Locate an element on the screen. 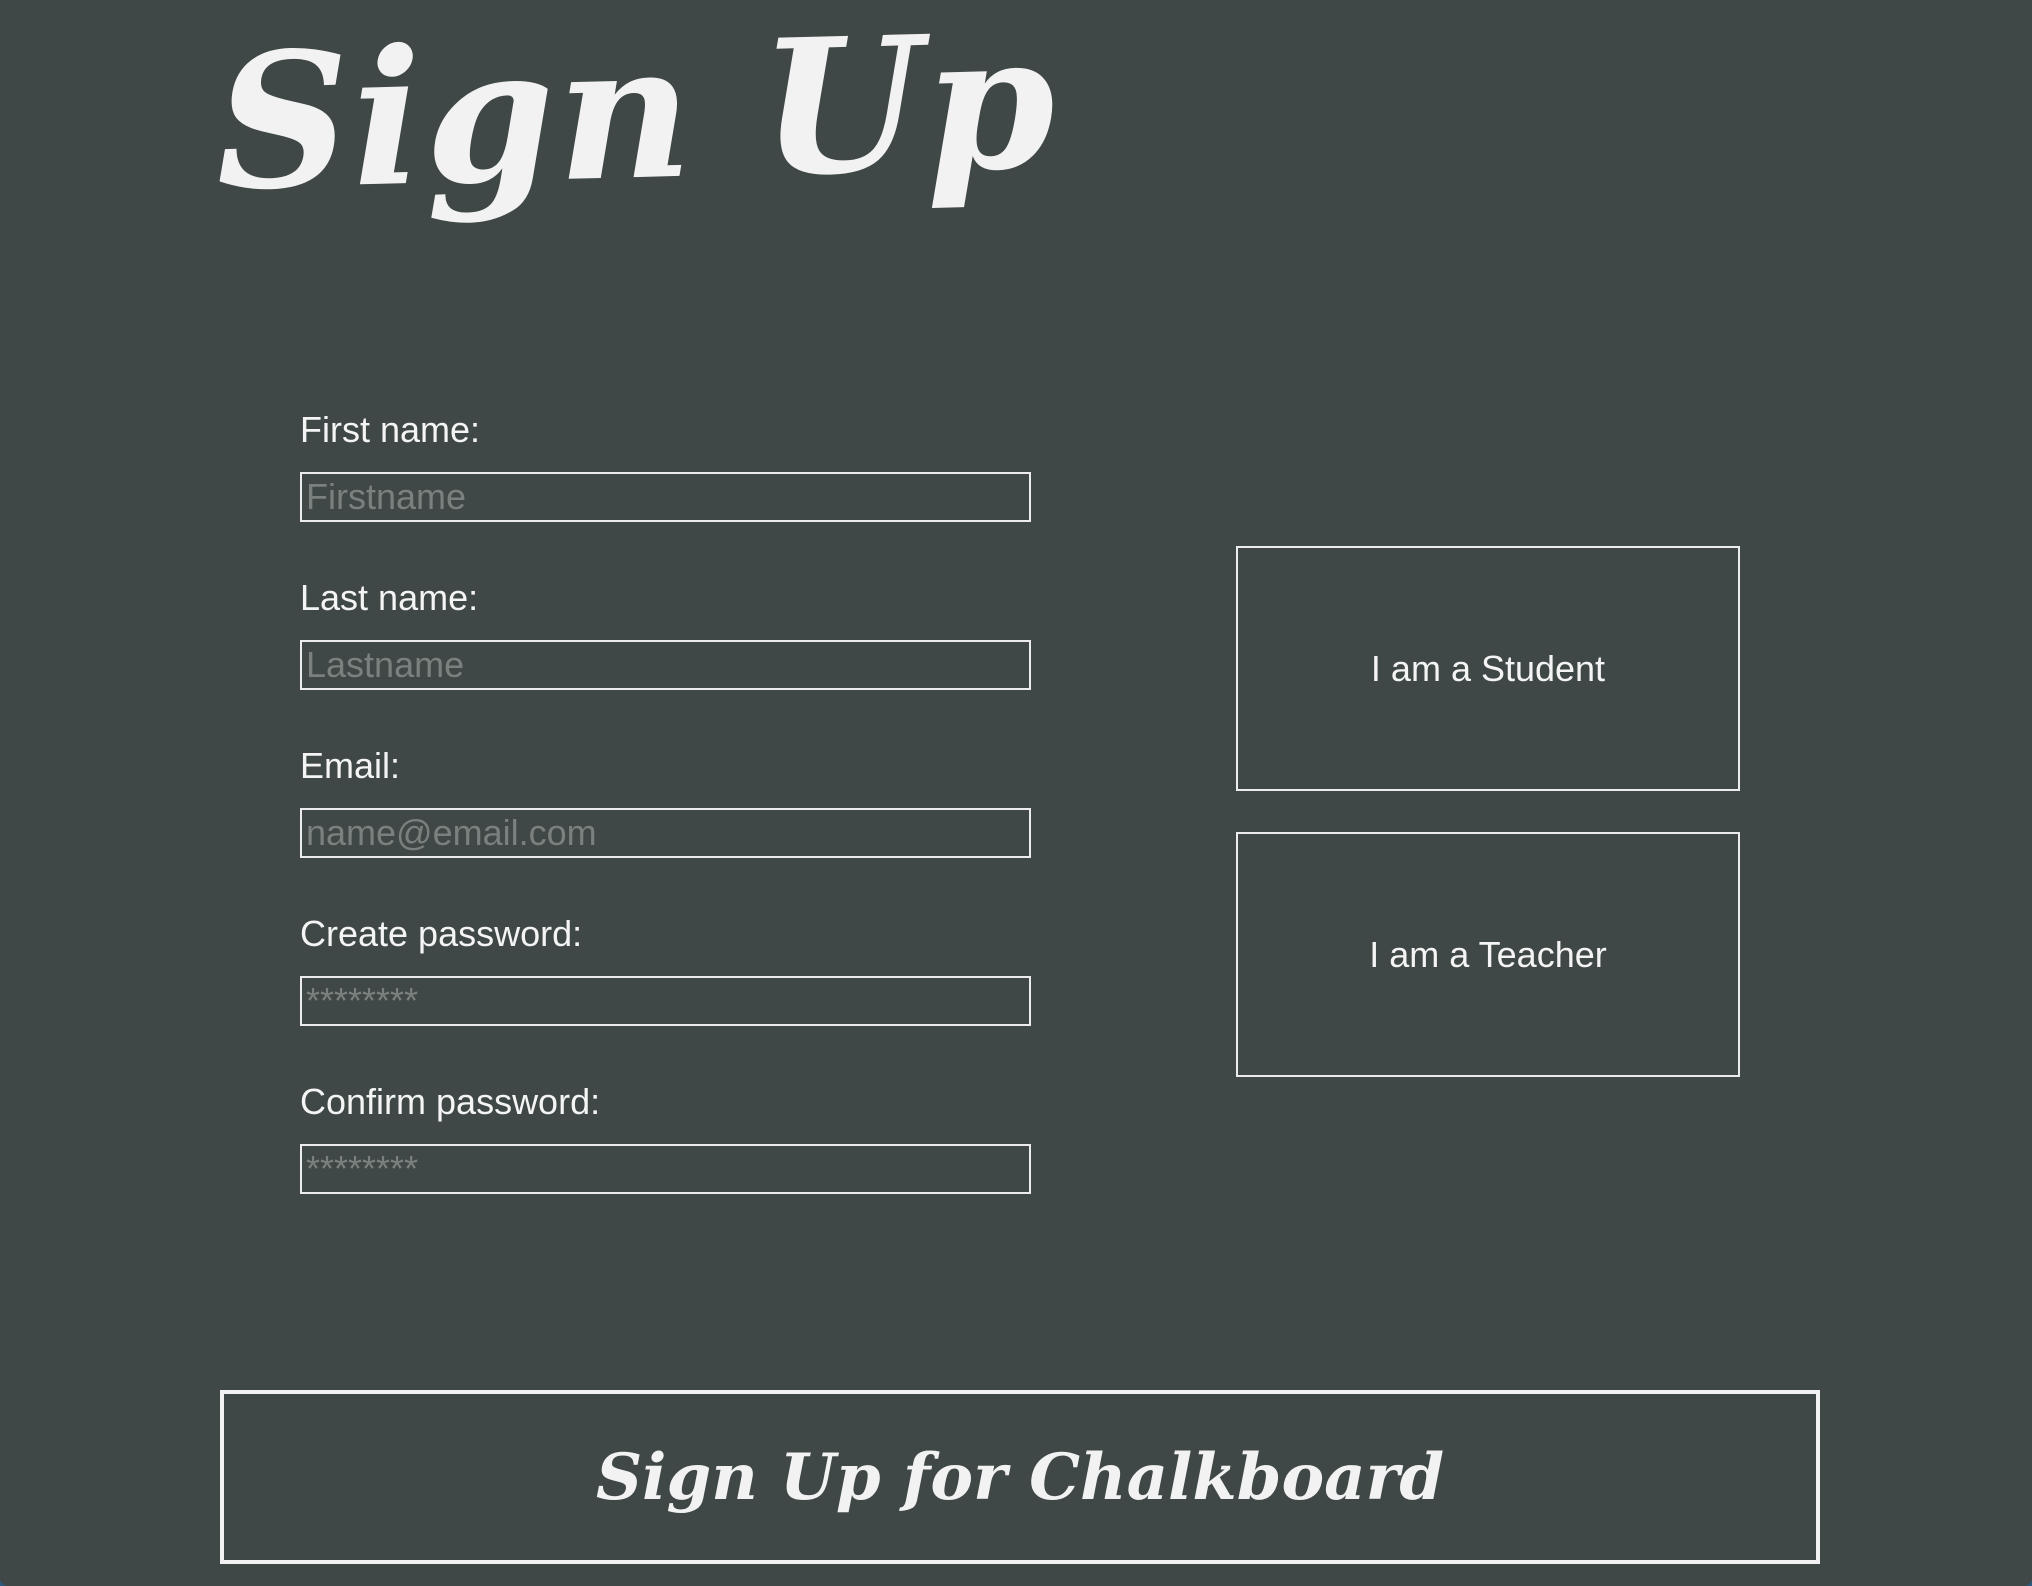 This screenshot has width=2032, height=1586. confirm-password-input is located at coordinates (665, 1169).